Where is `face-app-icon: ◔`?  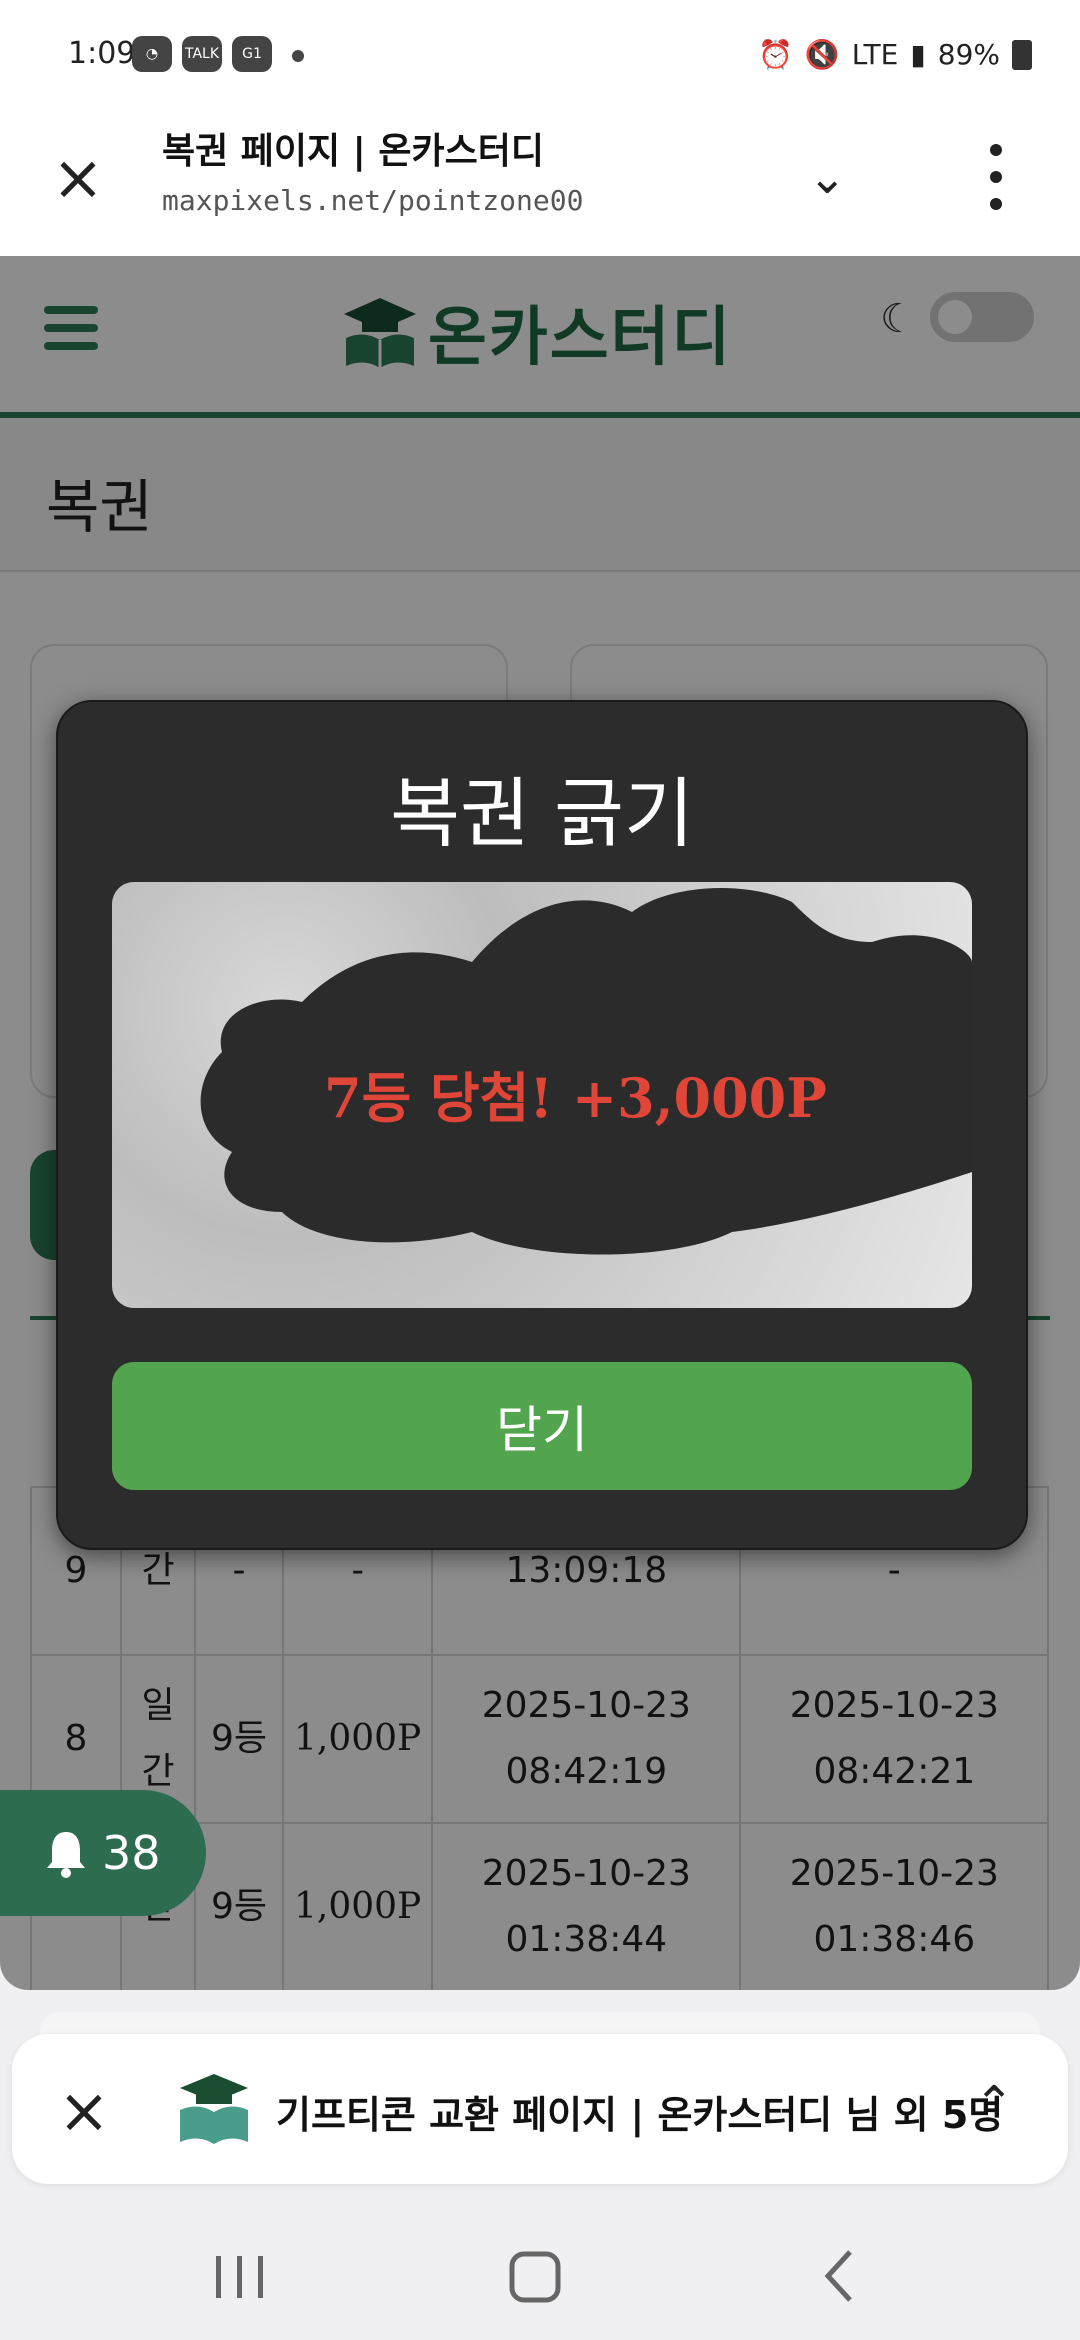
face-app-icon: ◔ is located at coordinates (152, 54).